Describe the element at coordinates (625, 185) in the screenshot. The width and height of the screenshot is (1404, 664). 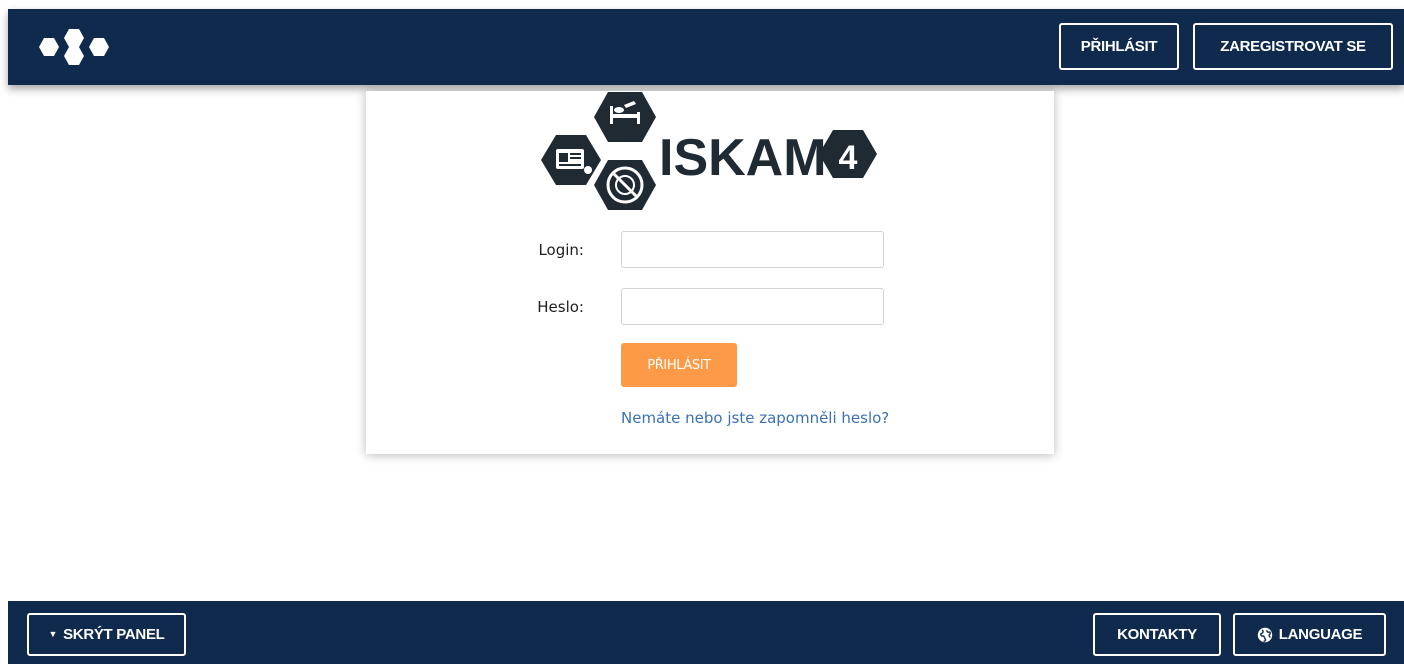
I see `plate-icon` at that location.